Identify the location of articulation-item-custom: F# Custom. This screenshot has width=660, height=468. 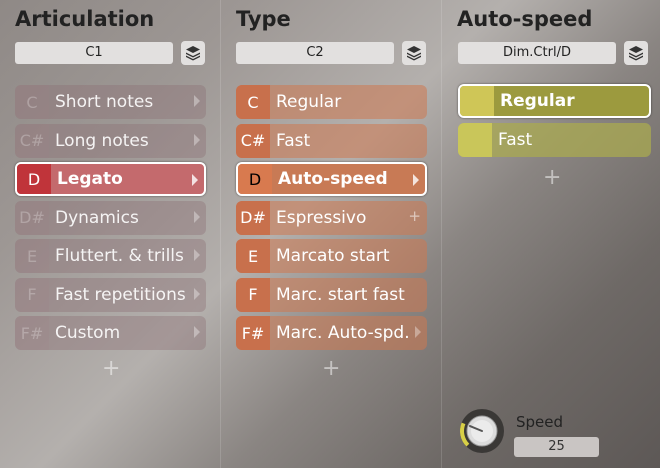
(110, 333).